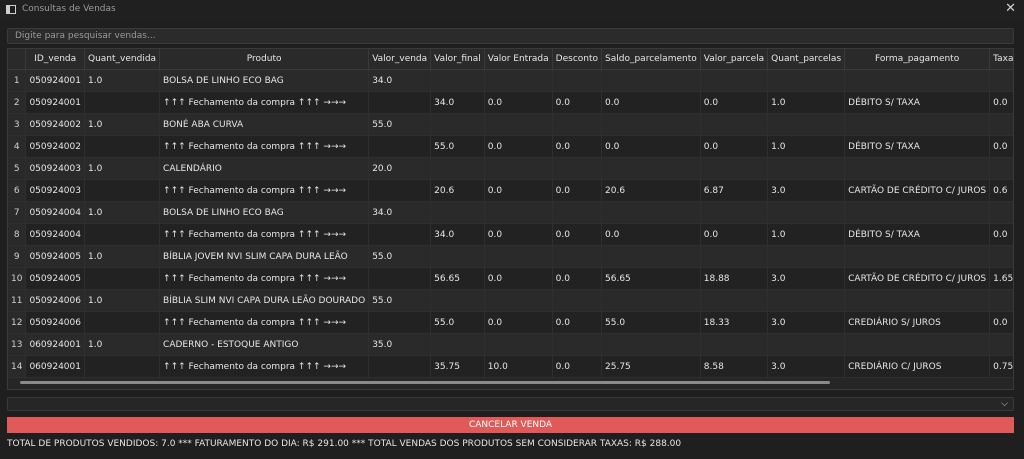 This screenshot has width=1024, height=459. What do you see at coordinates (17, 146) in the screenshot?
I see `row-number: 4` at bounding box center [17, 146].